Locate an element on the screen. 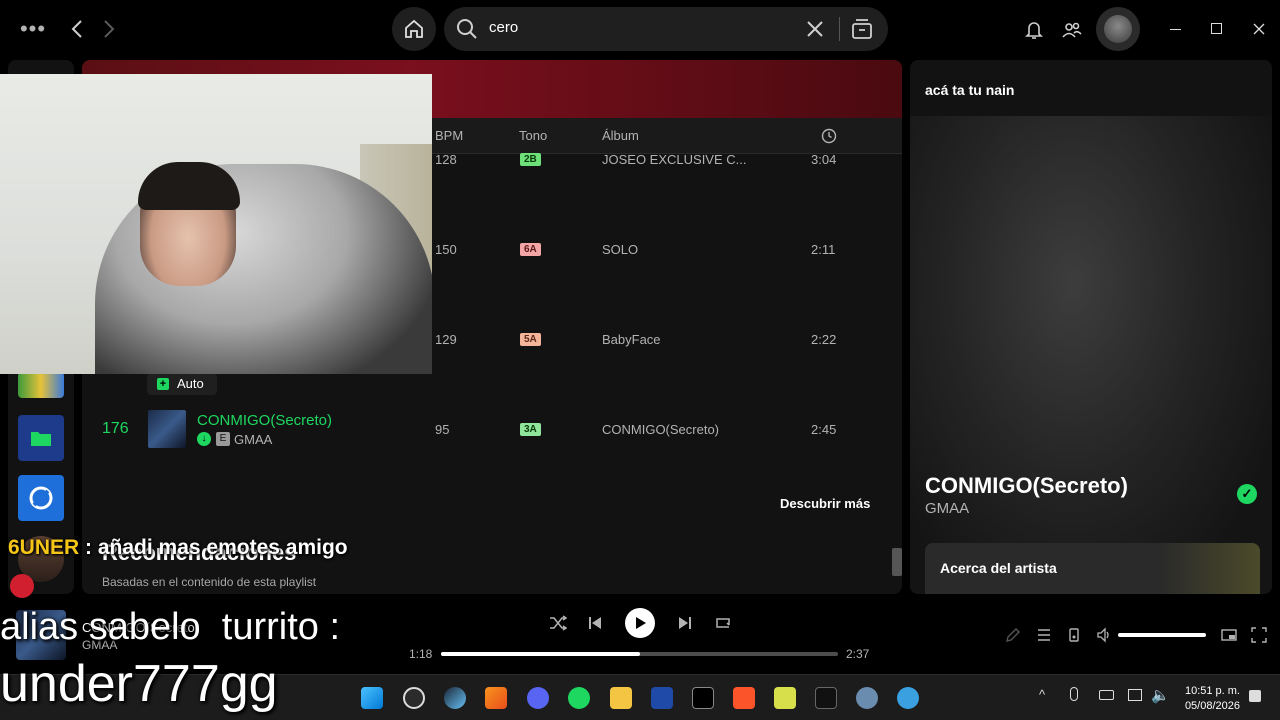 The height and width of the screenshot is (720, 1280). library-item-folder is located at coordinates (41, 438).